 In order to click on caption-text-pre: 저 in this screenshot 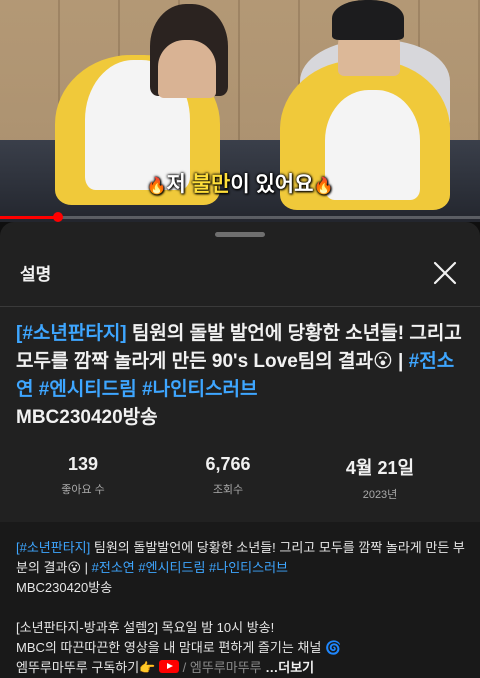, I will do `click(179, 184)`.